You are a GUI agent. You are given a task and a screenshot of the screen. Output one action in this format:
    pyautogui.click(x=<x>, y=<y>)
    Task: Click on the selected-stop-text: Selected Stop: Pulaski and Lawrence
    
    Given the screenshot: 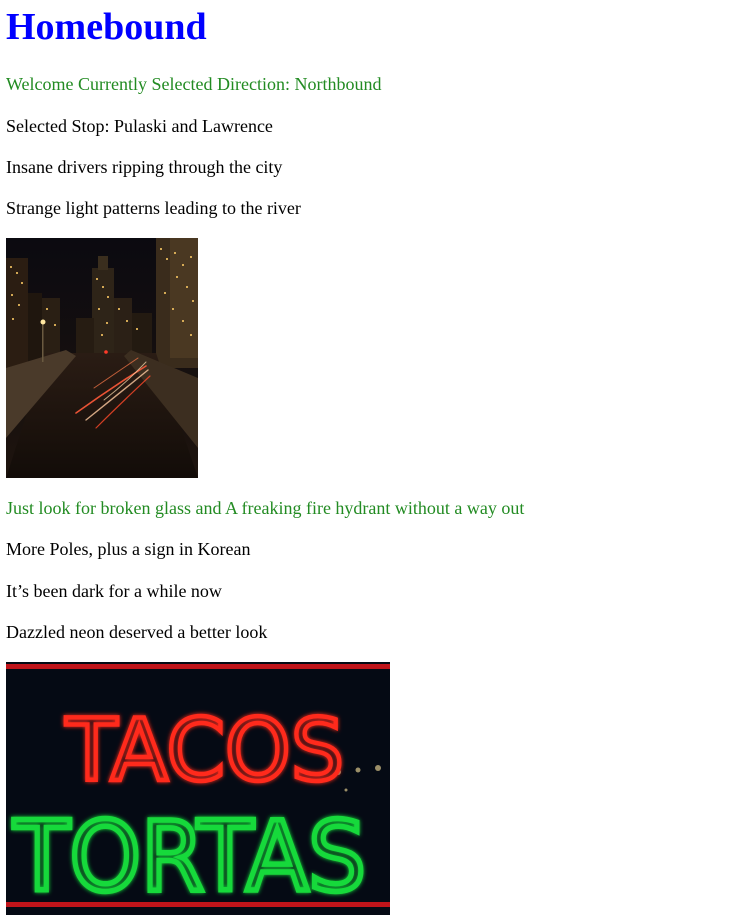 What is the action you would take?
    pyautogui.click(x=139, y=126)
    